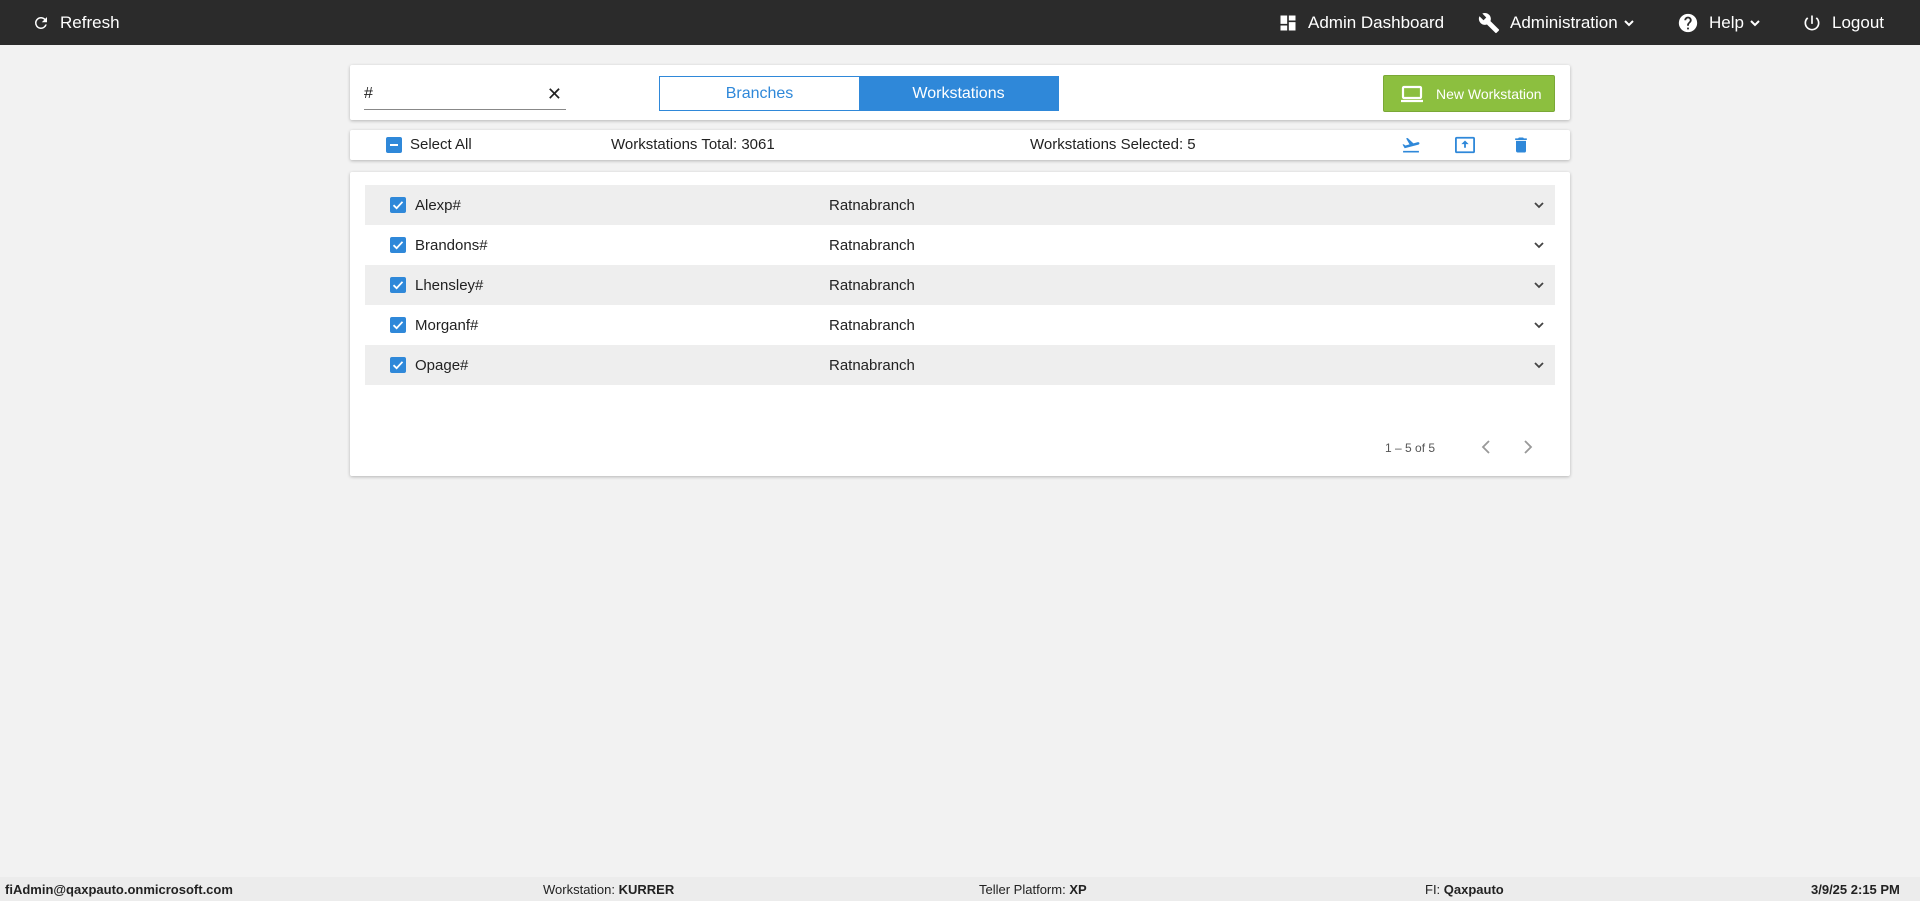 The image size is (1920, 901). I want to click on list-item: Lhensley# Ratnabranch, so click(960, 285).